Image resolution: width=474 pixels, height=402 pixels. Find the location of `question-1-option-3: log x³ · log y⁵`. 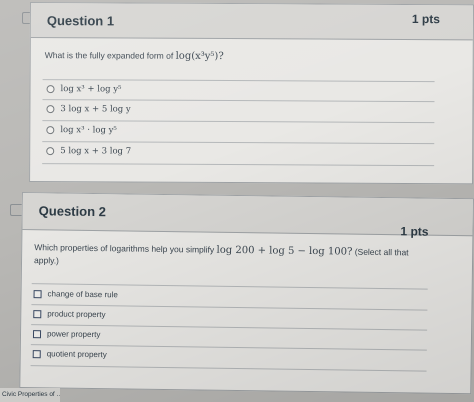

question-1-option-3: log x³ · log y⁵ is located at coordinates (81, 130).